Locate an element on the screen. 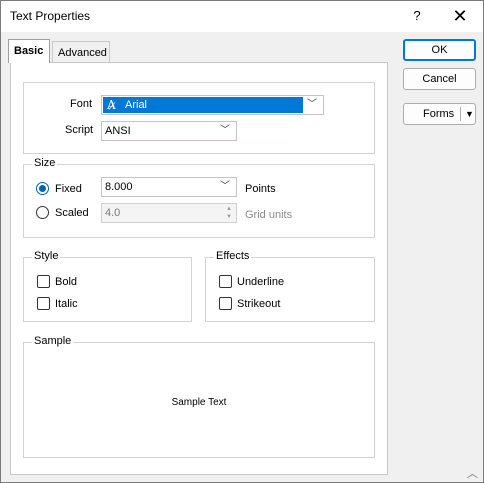 The image size is (484, 483). underline-label: Underline is located at coordinates (260, 282).